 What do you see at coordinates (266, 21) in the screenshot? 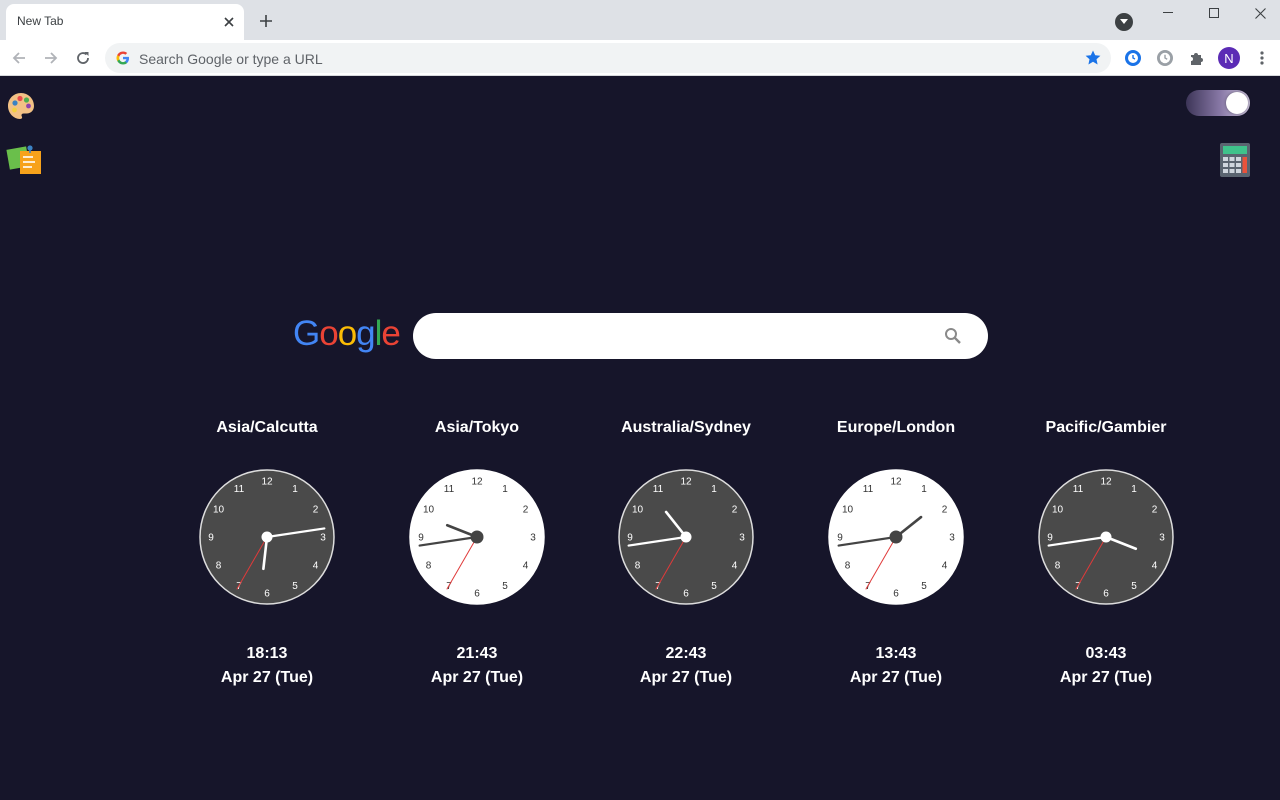
I see `new-tab-plus-icon` at bounding box center [266, 21].